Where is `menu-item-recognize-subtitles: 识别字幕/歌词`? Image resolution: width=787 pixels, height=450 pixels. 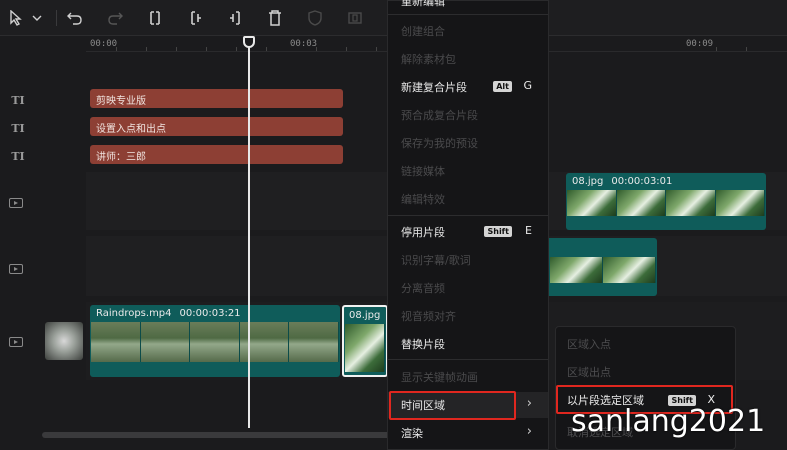
menu-item-recognize-subtitles: 识别字幕/歌词 is located at coordinates (468, 260).